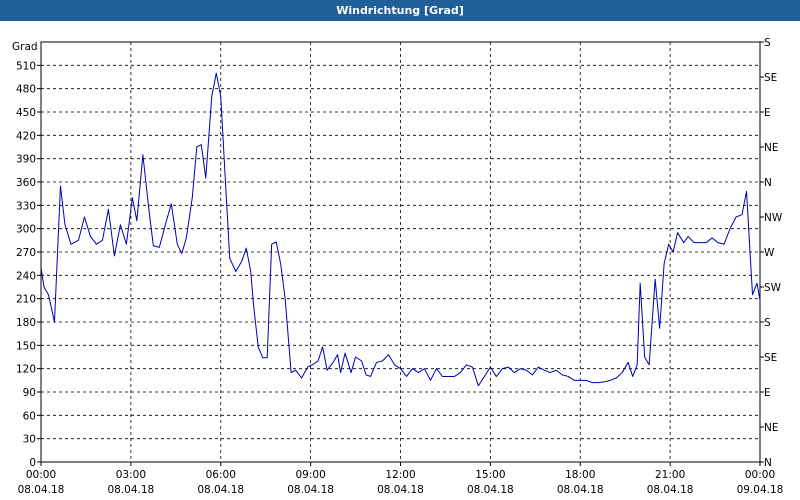  I want to click on y-tick-label: 180, so click(26, 323).